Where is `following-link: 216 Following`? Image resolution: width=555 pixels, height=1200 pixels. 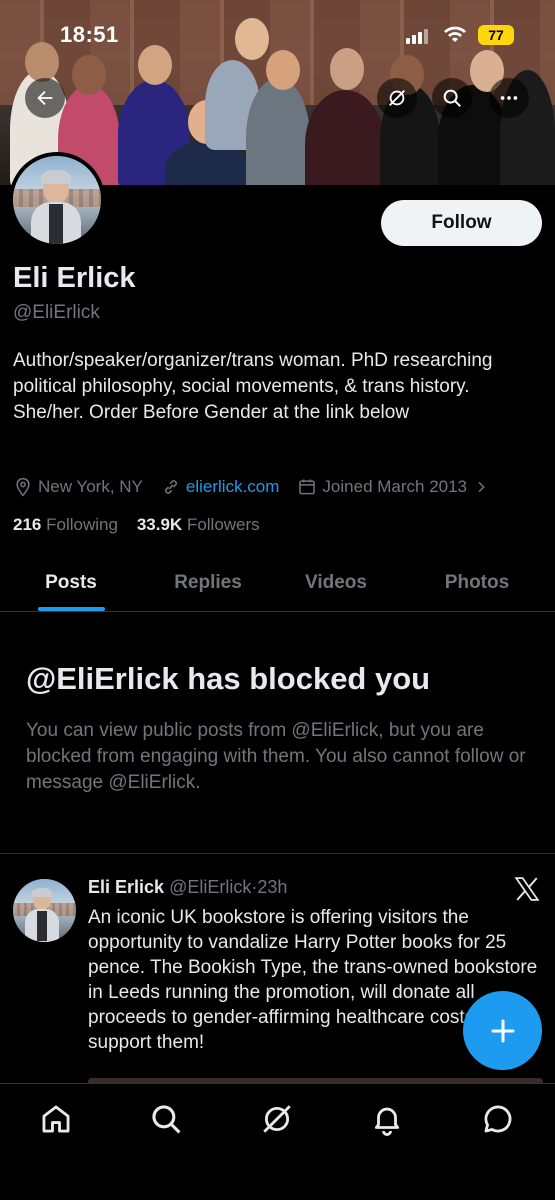
following-link: 216 Following is located at coordinates (65, 524).